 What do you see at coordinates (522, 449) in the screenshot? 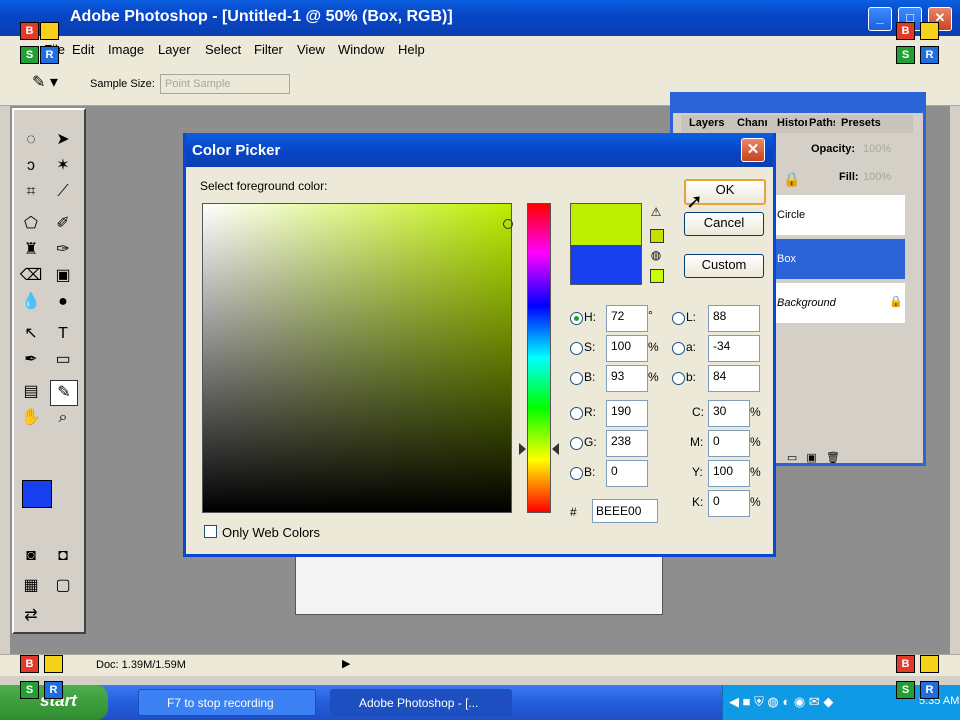
I see `hue-slider-left-arrow` at bounding box center [522, 449].